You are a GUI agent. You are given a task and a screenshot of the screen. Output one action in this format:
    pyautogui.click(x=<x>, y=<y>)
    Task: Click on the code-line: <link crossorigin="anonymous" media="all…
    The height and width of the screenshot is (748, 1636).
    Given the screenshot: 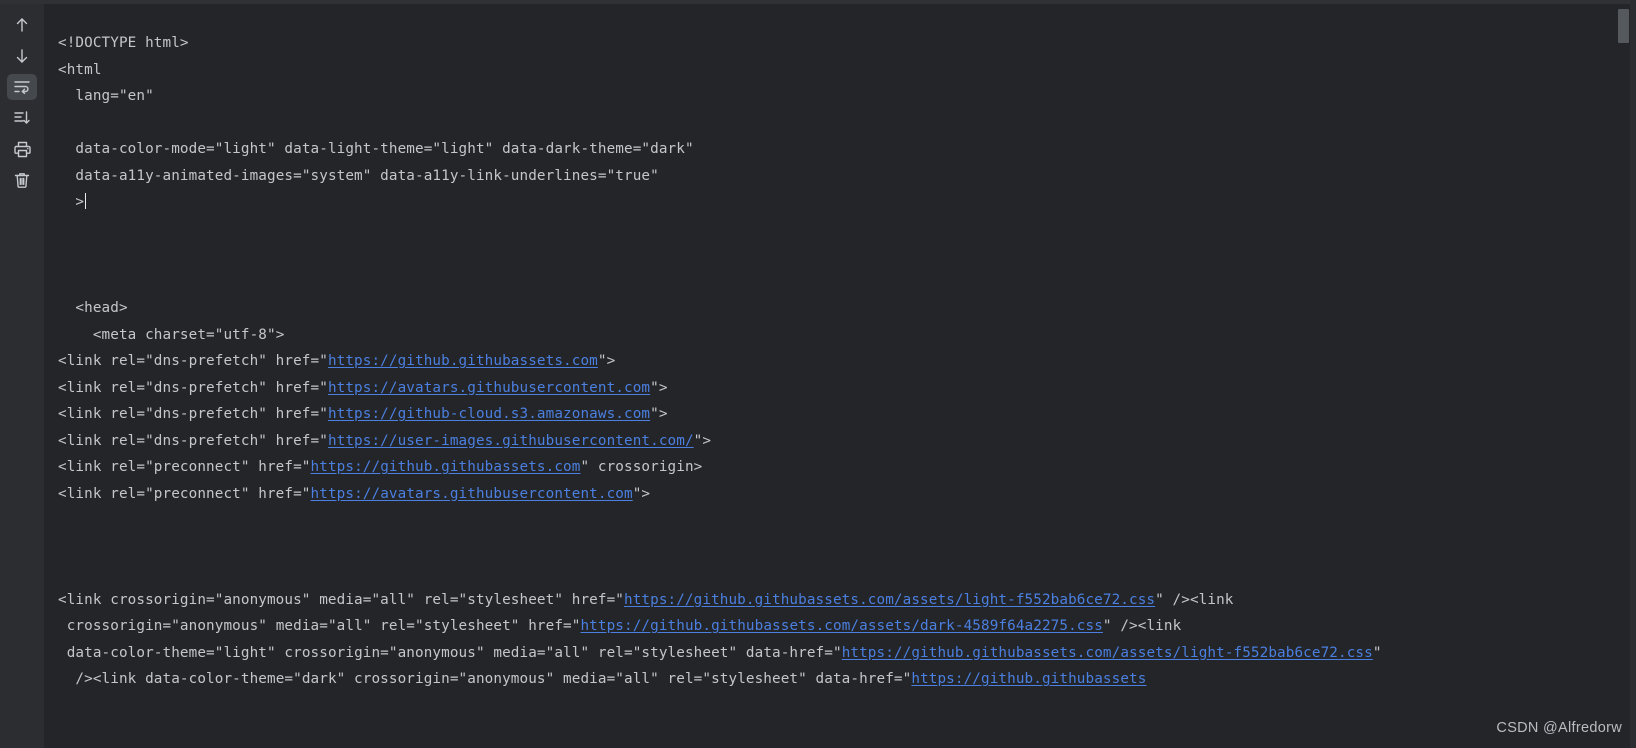 What is the action you would take?
    pyautogui.click(x=646, y=599)
    